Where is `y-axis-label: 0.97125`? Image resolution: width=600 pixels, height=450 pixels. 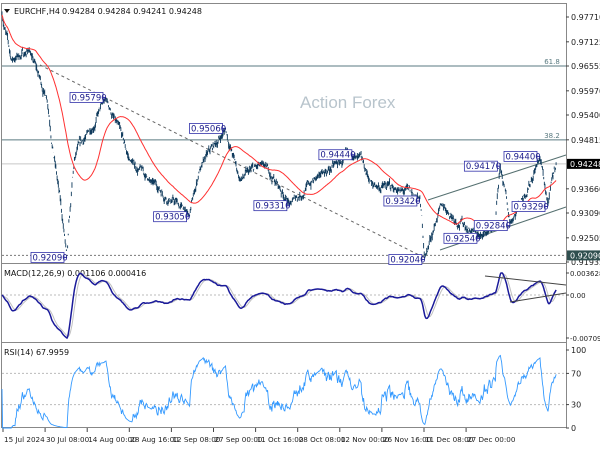
y-axis-label: 0.97125 is located at coordinates (585, 42).